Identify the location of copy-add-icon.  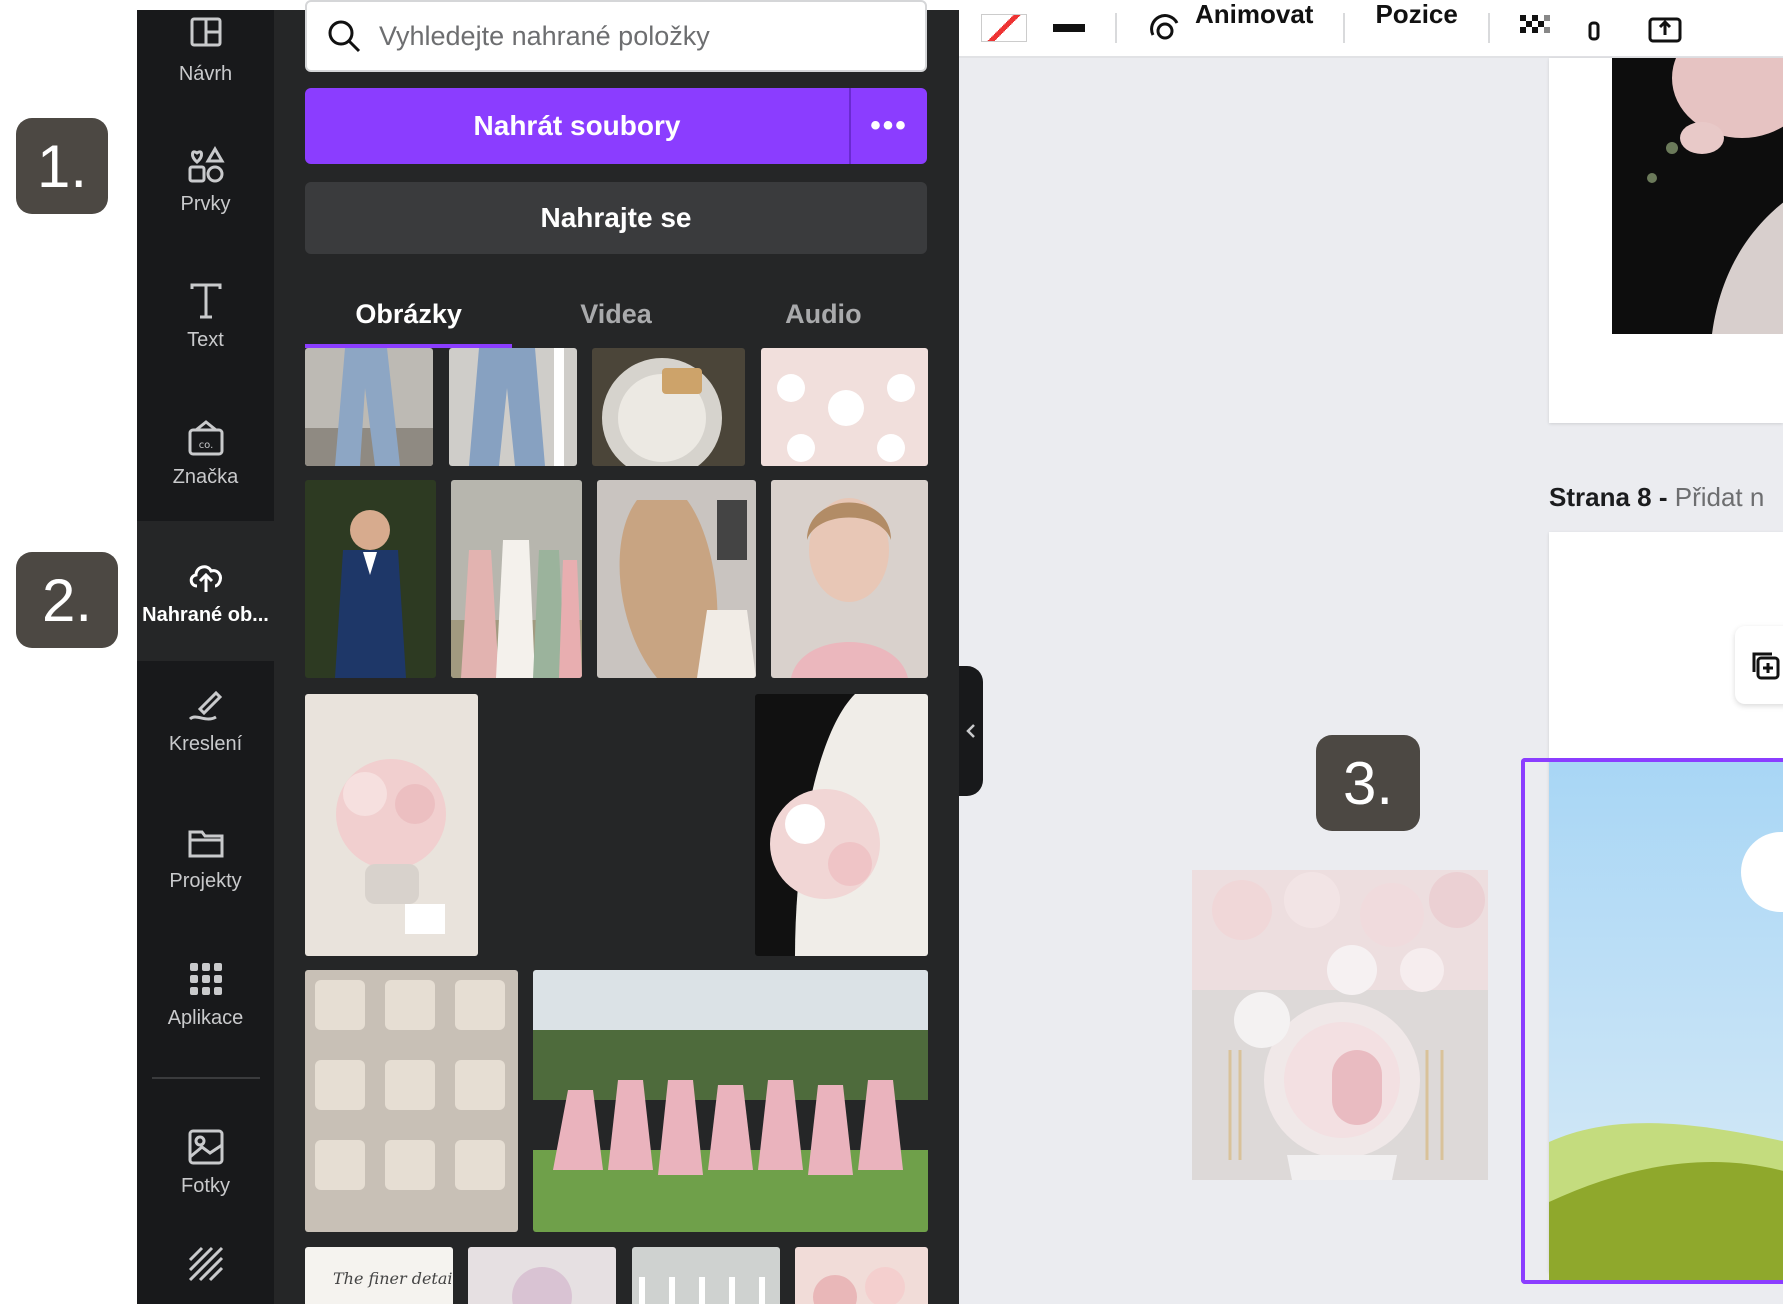
(1766, 666).